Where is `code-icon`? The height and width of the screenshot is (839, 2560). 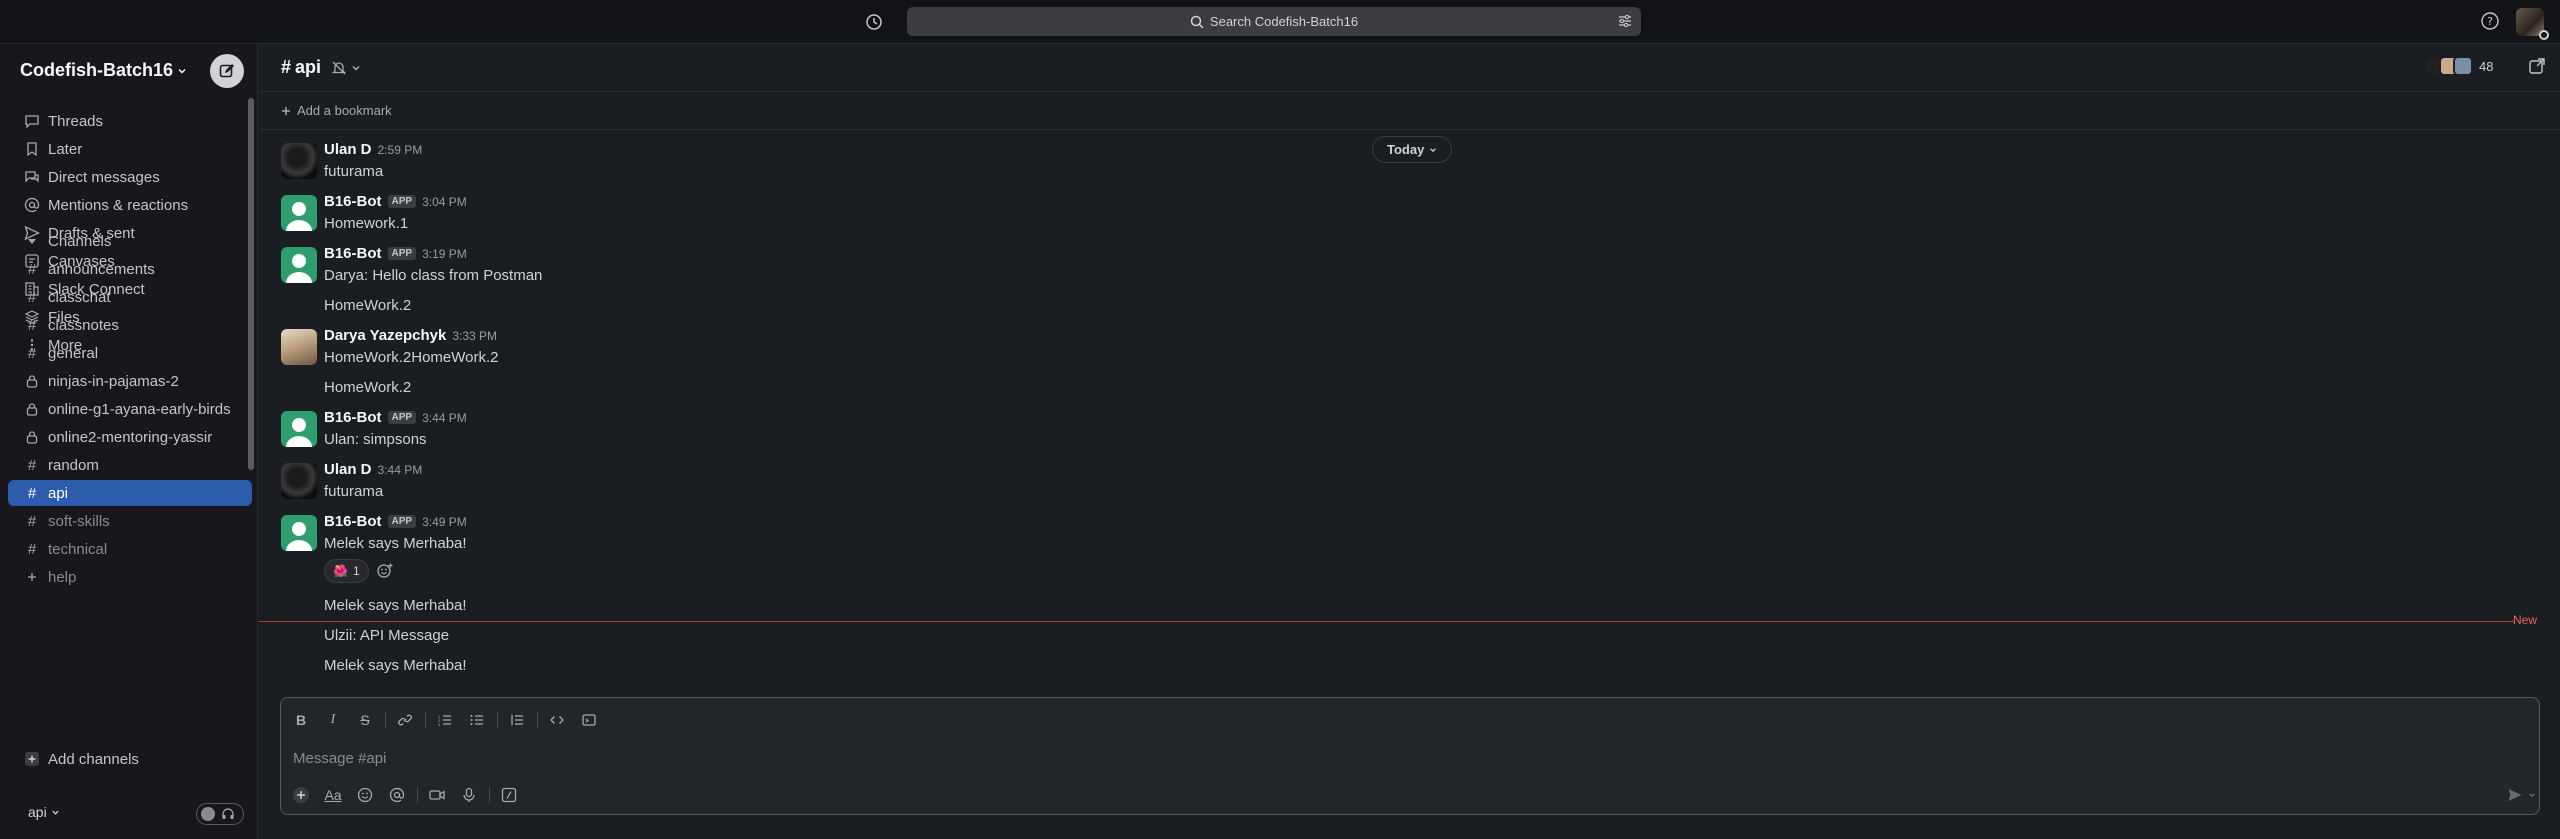 code-icon is located at coordinates (557, 720).